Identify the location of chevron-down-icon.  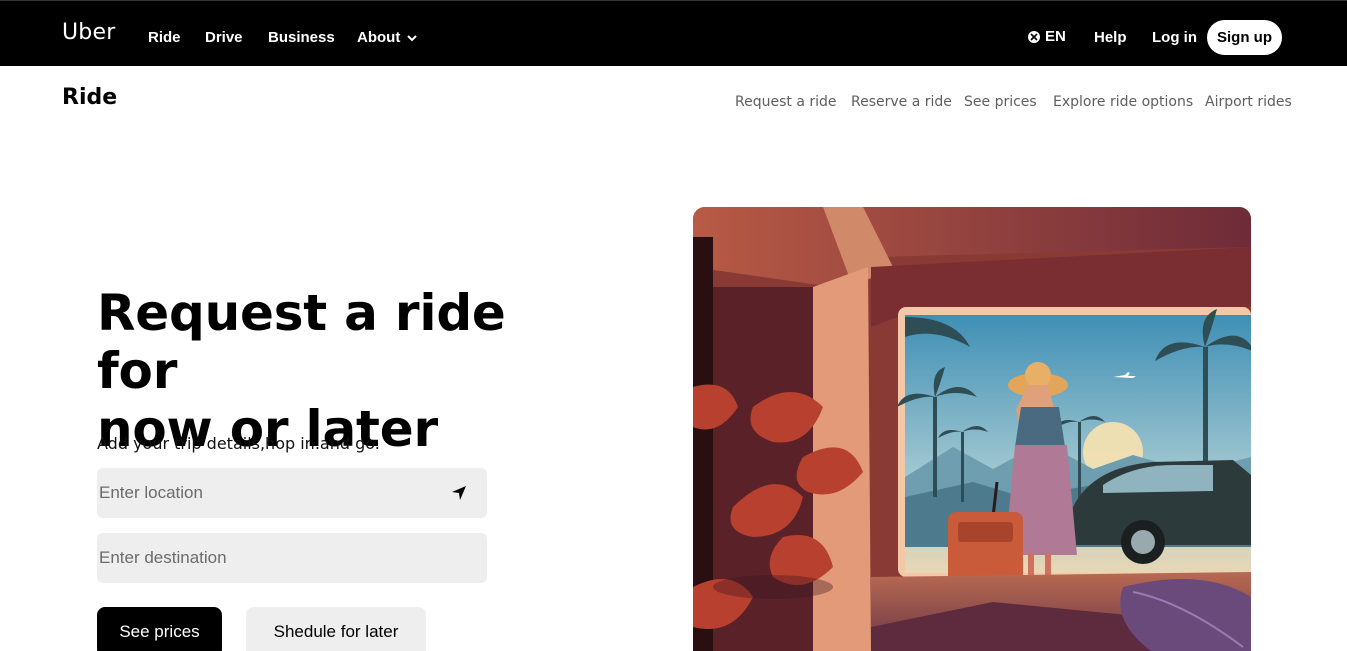
(412, 38).